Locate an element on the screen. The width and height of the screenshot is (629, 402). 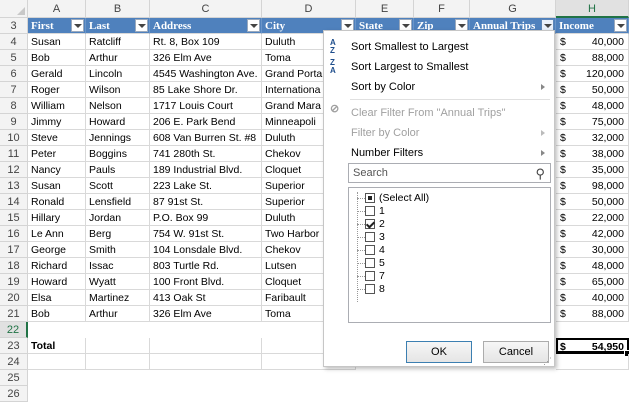
first-cell: Ronald is located at coordinates (57, 202).